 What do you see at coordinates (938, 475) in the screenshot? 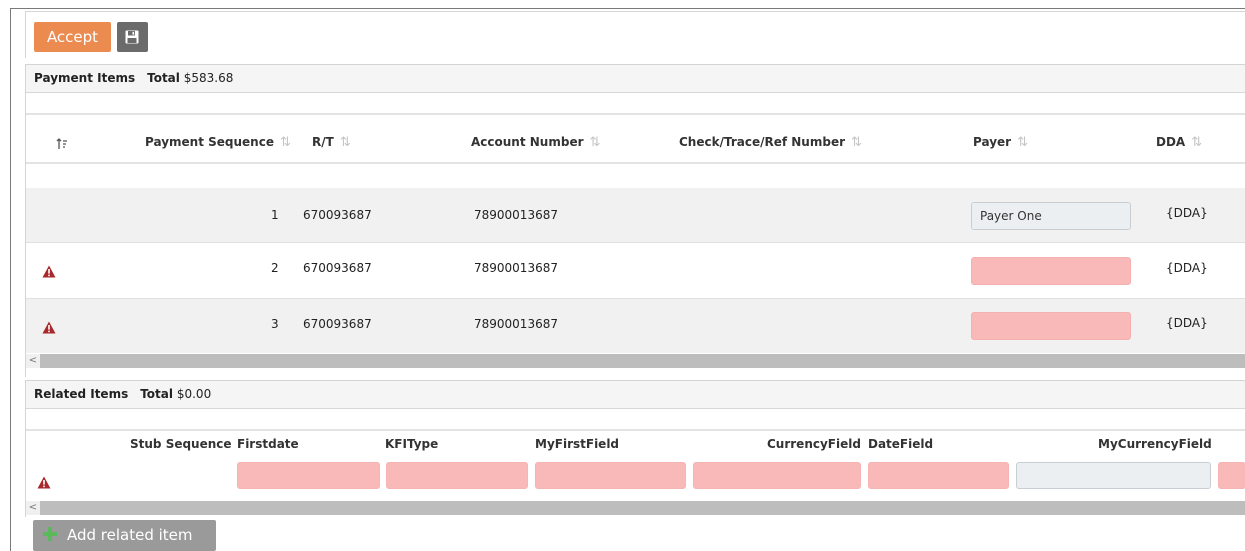
I see `datefield-field` at bounding box center [938, 475].